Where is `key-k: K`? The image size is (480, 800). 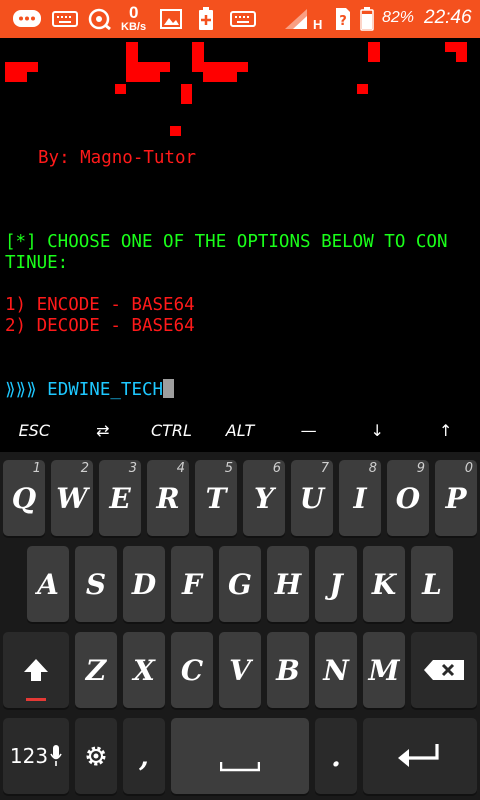
key-k: K is located at coordinates (384, 584).